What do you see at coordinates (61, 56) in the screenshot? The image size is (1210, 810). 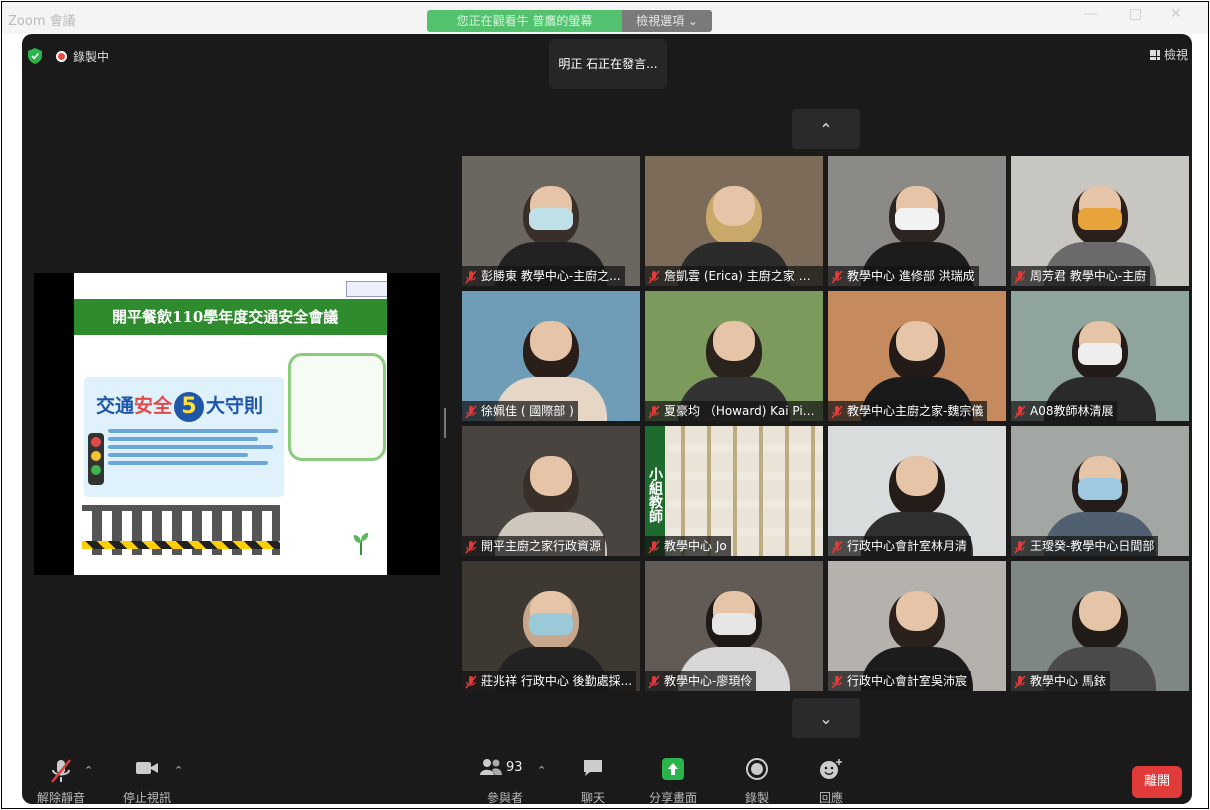 I see `record-dot-icon` at bounding box center [61, 56].